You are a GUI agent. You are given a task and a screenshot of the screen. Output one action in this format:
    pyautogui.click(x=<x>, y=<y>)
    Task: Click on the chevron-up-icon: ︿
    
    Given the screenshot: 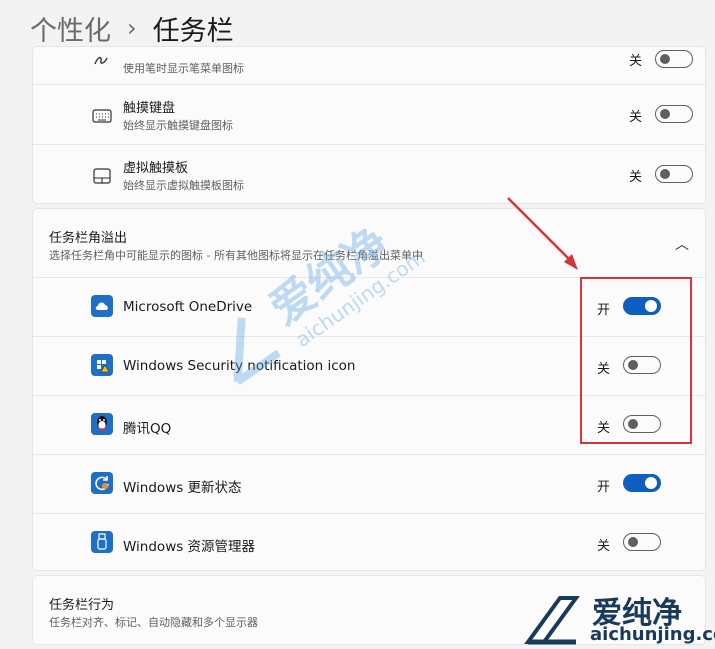 What is the action you would take?
    pyautogui.click(x=682, y=244)
    